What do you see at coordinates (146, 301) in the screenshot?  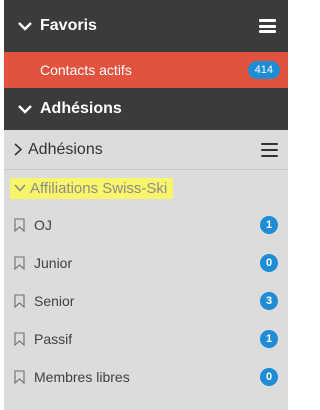 I see `affiliation-item-senior: Senior 3` at bounding box center [146, 301].